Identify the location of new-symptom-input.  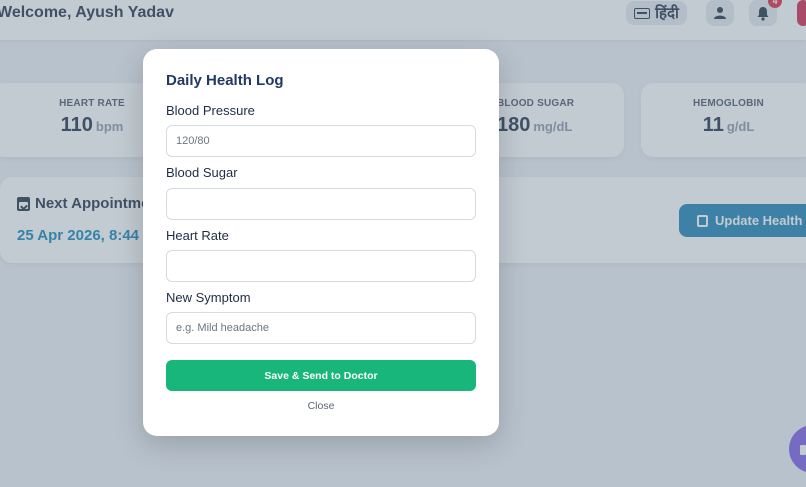
(321, 328).